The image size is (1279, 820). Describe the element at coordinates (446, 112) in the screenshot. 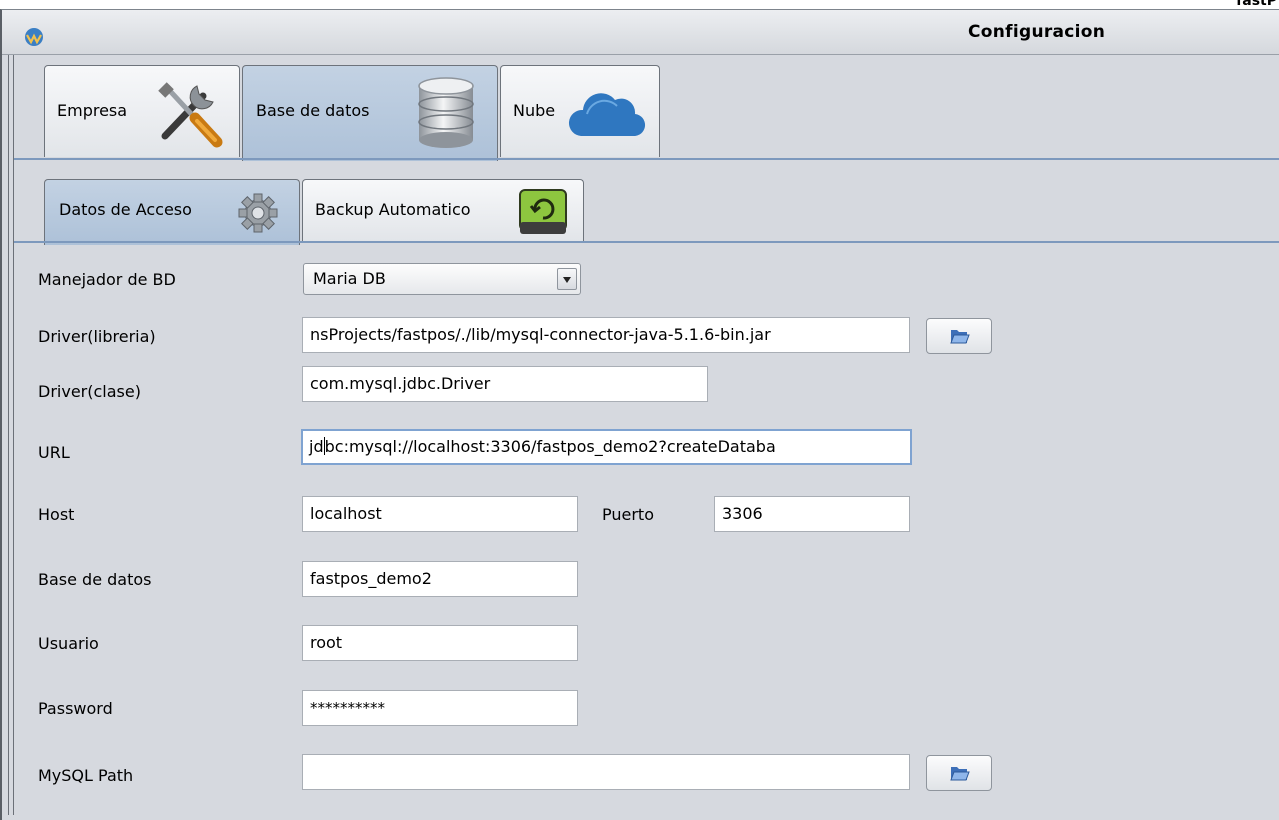

I see `database-icon` at that location.